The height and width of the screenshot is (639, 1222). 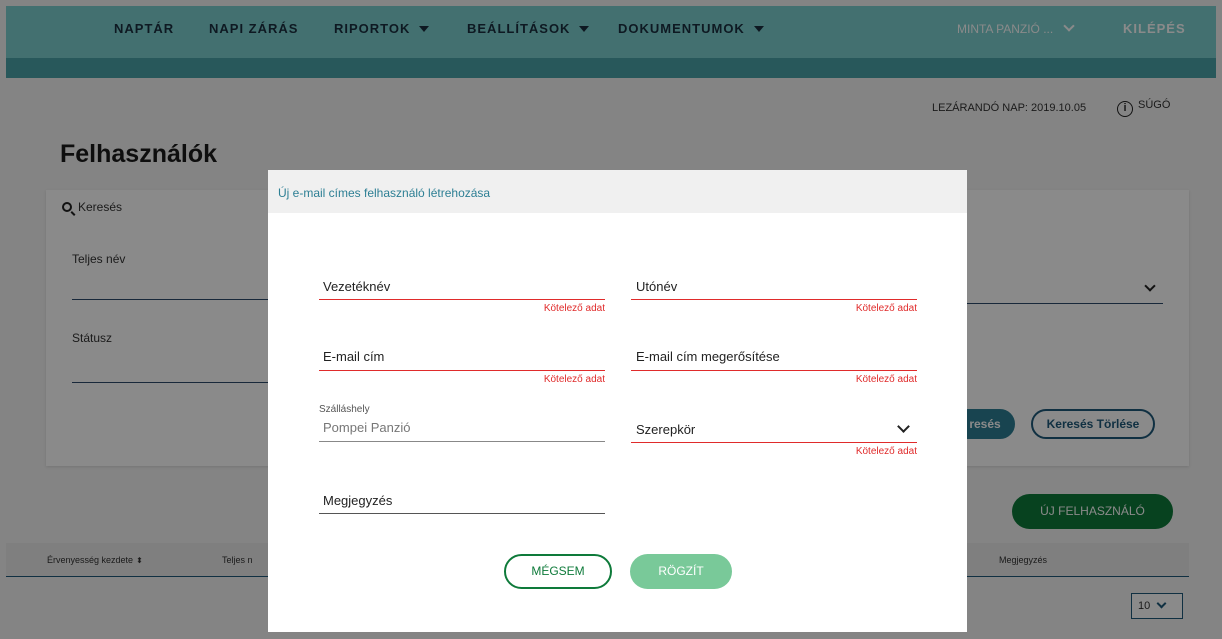 What do you see at coordinates (462, 441) in the screenshot?
I see `accommodation-underline` at bounding box center [462, 441].